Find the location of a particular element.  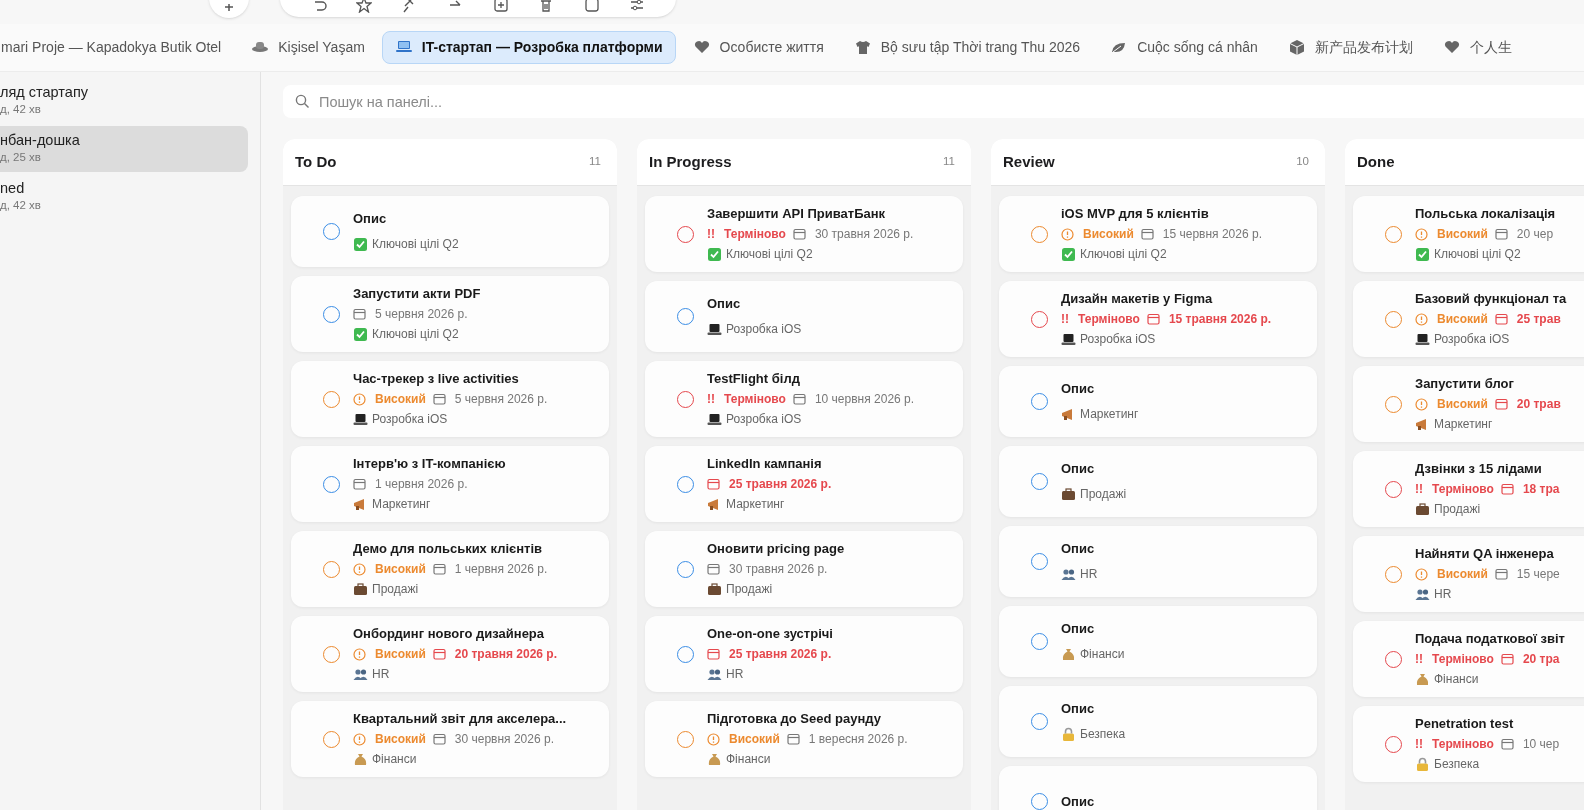

tab: IT-стартап — Розробка платформи is located at coordinates (528, 47).